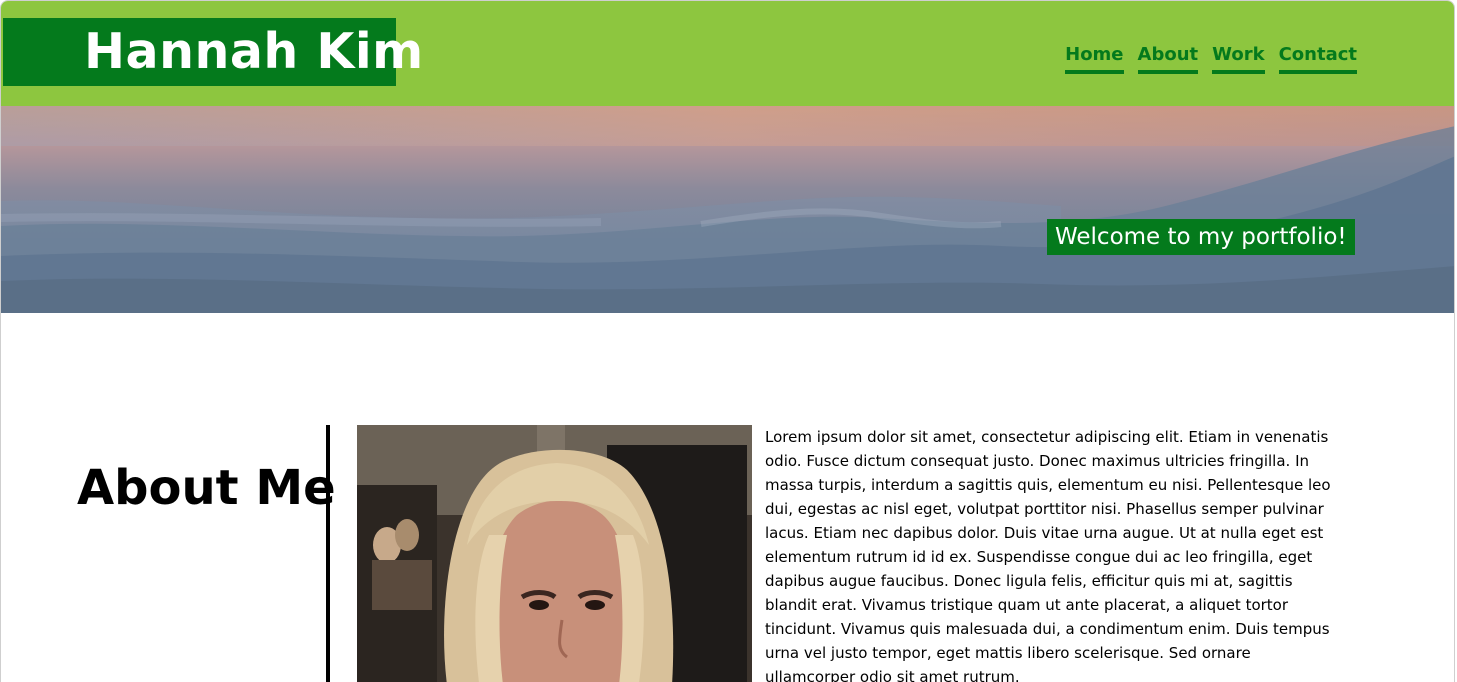 The height and width of the screenshot is (682, 1457). I want to click on profile-photo, so click(554, 553).